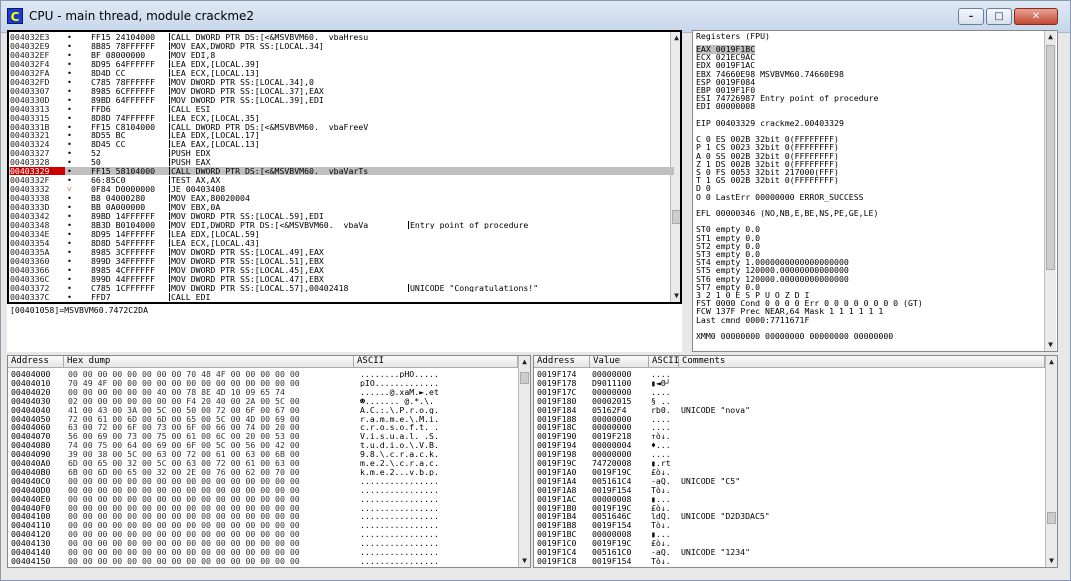 The height and width of the screenshot is (581, 1071). Describe the element at coordinates (341, 162) in the screenshot. I see `disassembly-row: 00403328 • 50 PUSH EAX` at that location.